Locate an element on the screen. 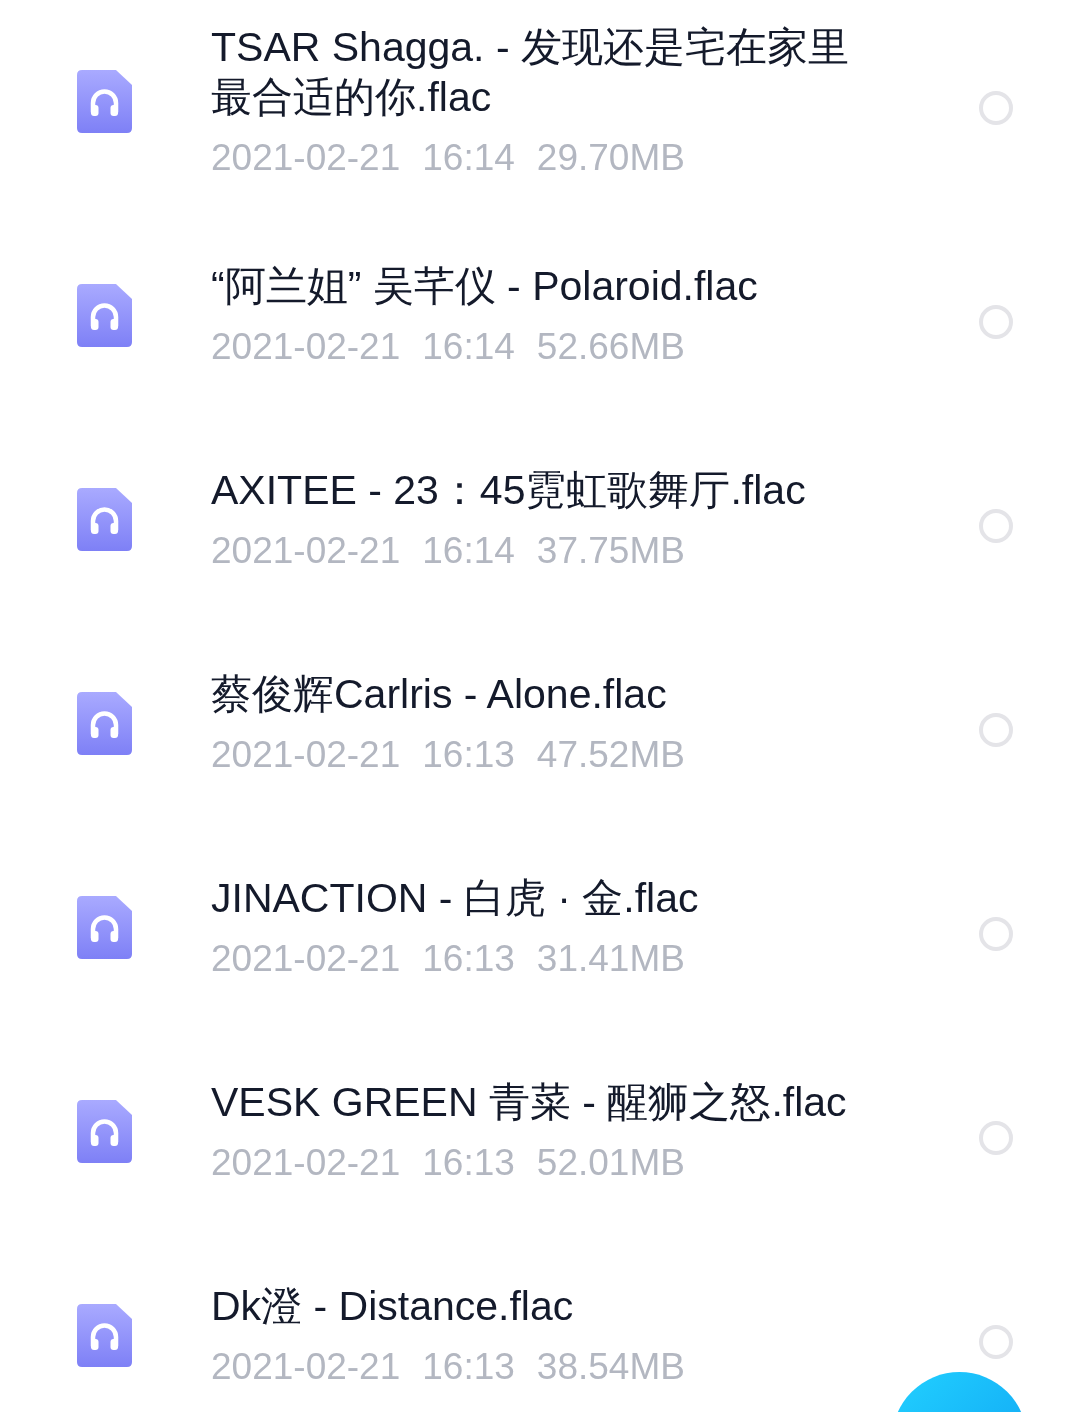  file-size: 52.01MB is located at coordinates (610, 1163).